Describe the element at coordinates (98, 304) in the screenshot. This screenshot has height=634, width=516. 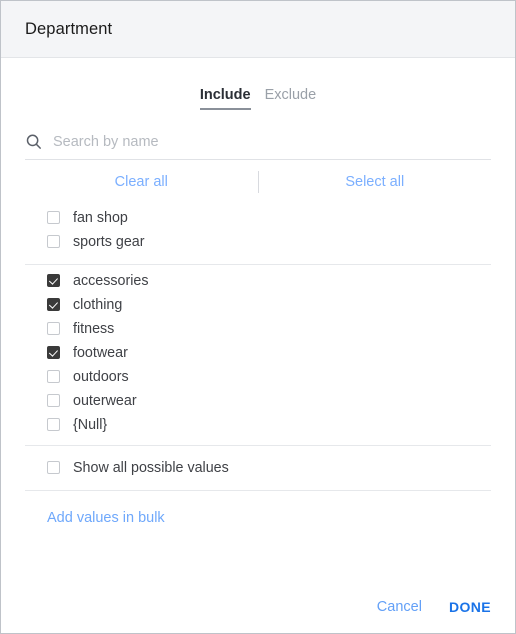
I see `list-item-label: clothing` at that location.